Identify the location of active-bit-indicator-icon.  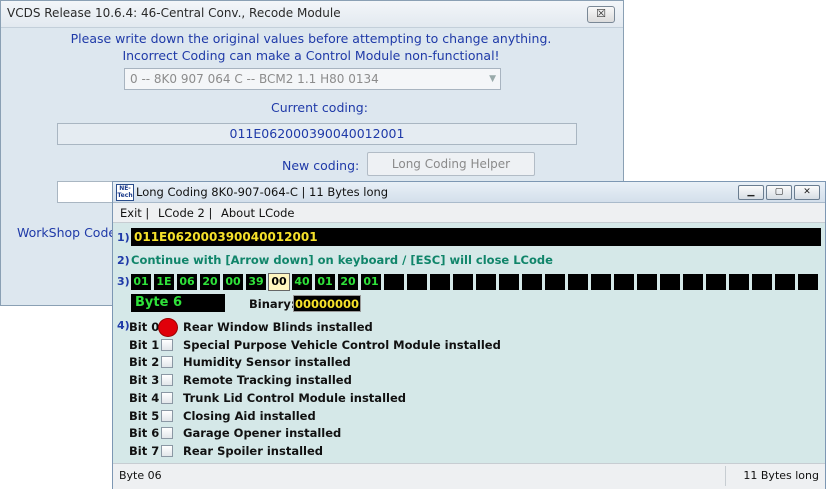
(168, 327).